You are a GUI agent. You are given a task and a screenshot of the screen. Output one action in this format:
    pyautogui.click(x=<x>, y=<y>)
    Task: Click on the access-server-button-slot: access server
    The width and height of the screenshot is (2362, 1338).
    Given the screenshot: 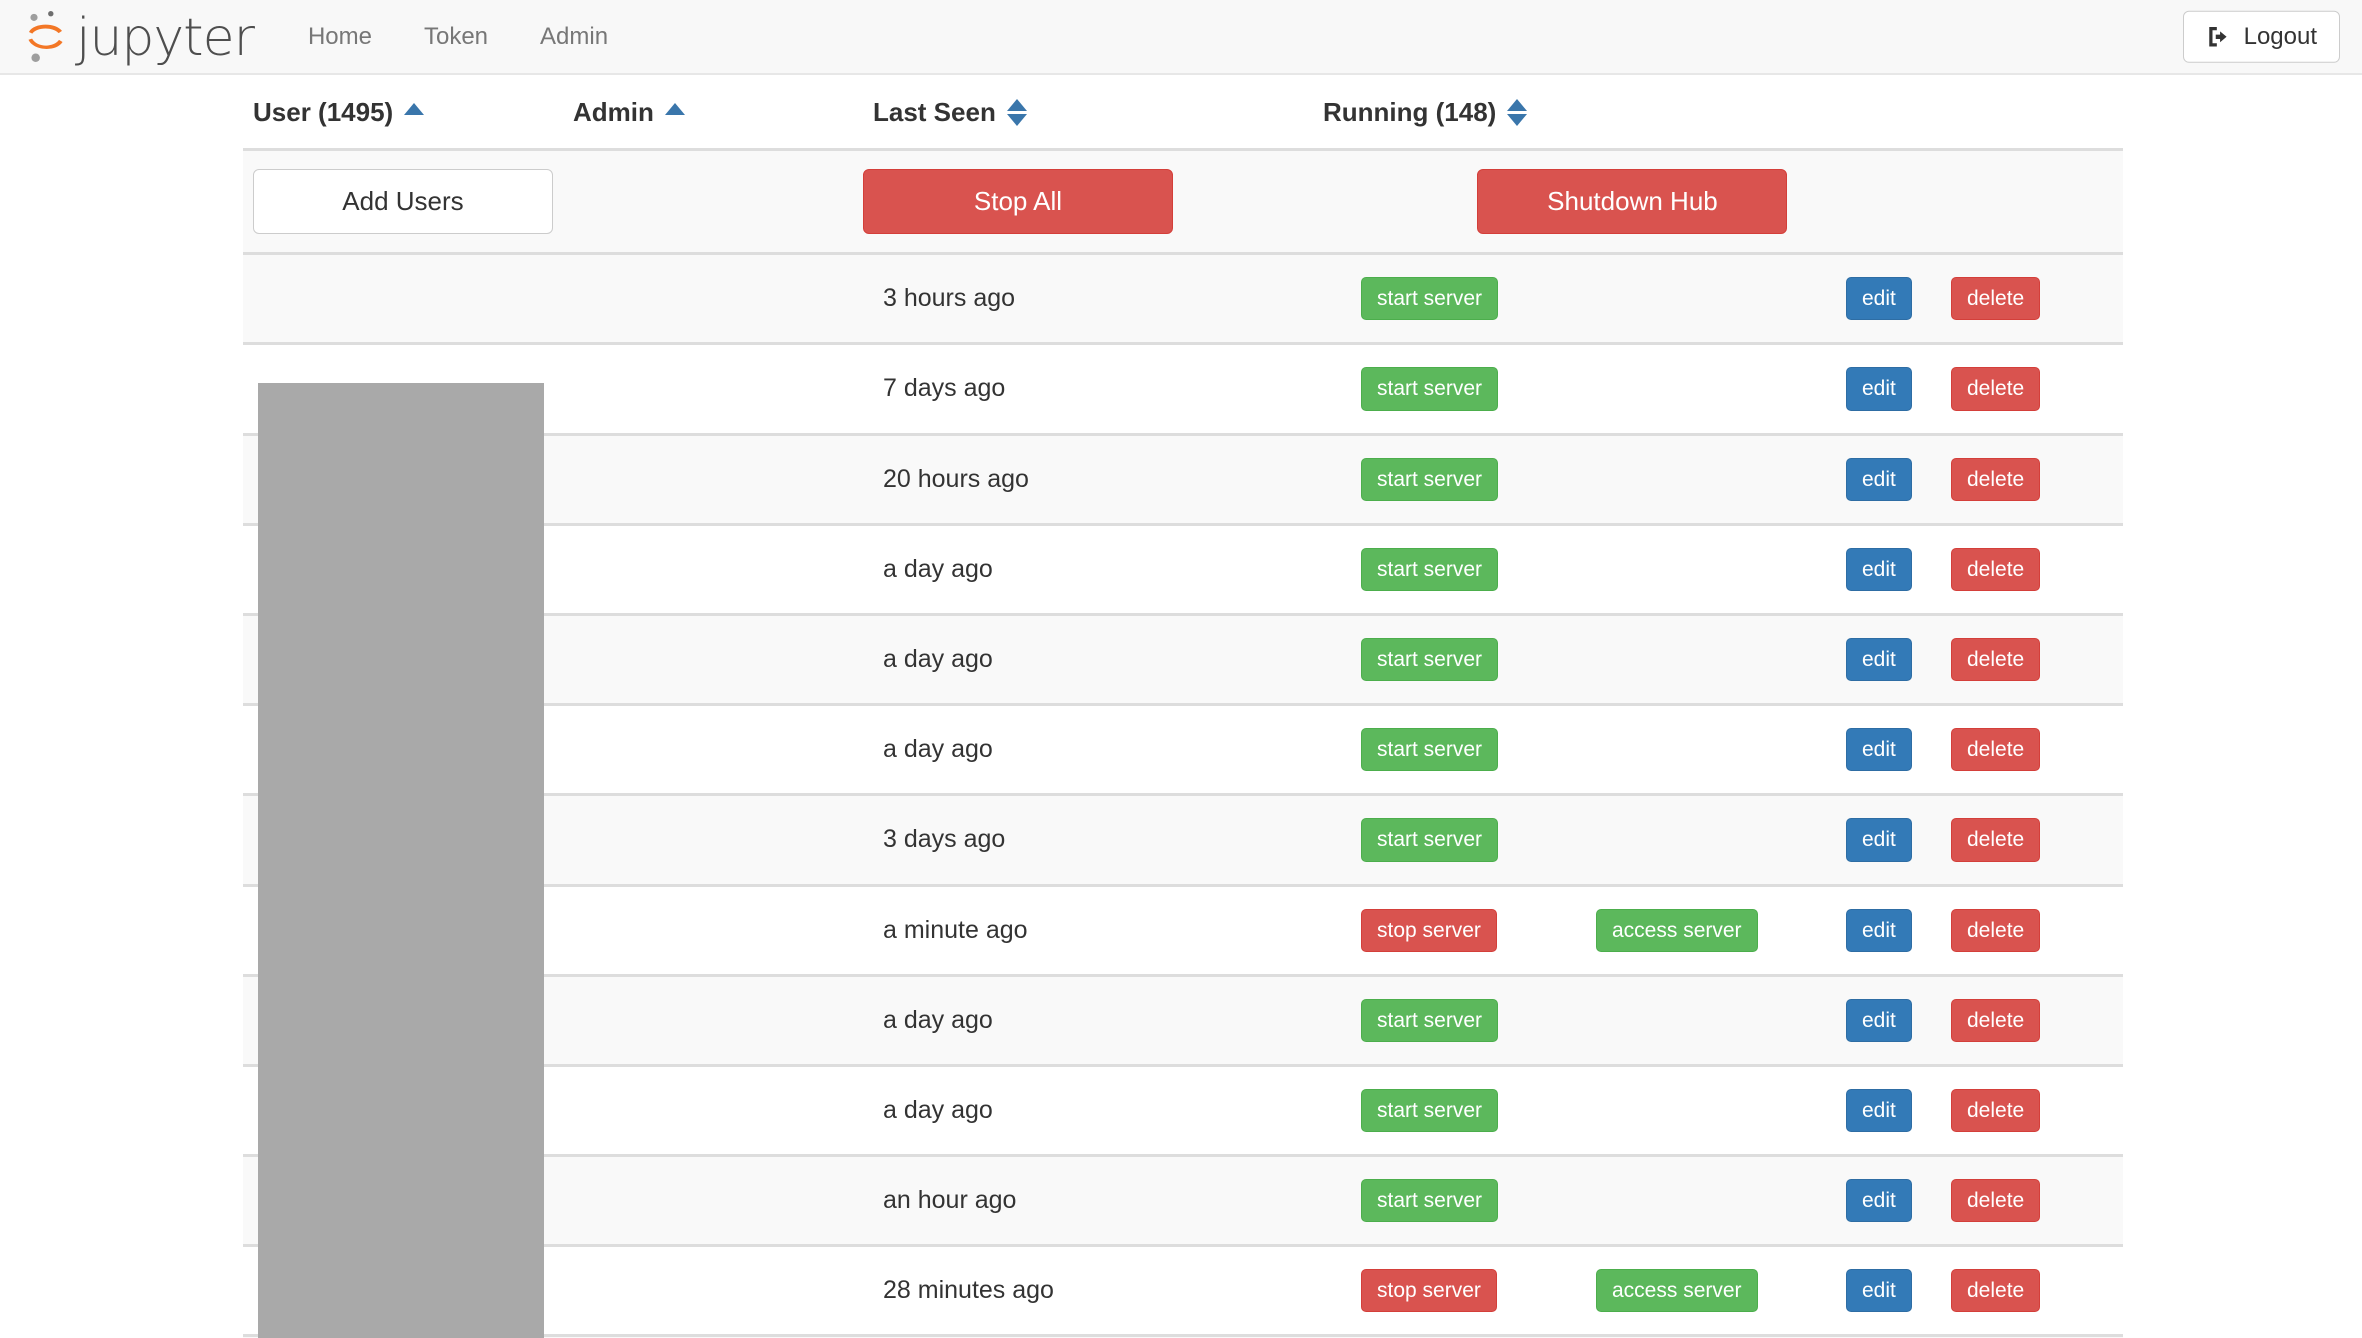 What is the action you would take?
    pyautogui.click(x=1707, y=930)
    